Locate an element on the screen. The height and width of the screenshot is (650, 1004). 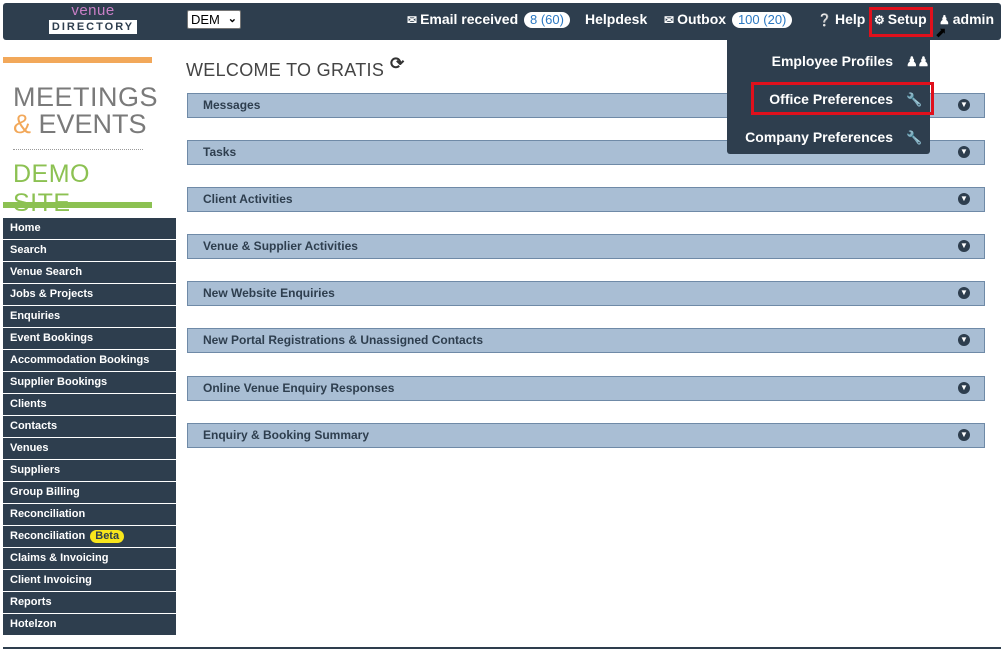
outbox-label: Outbox is located at coordinates (702, 19).